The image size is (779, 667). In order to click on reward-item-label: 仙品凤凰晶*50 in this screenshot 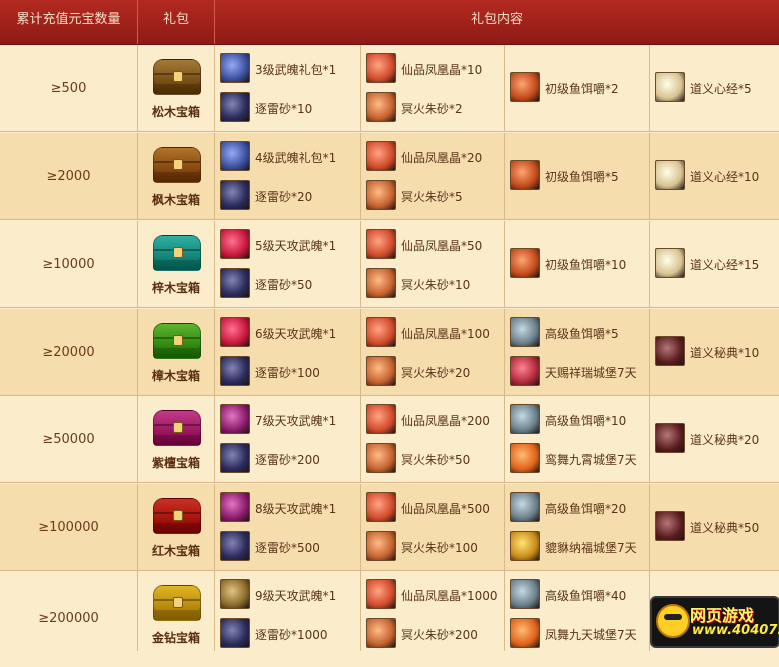, I will do `click(442, 246)`.